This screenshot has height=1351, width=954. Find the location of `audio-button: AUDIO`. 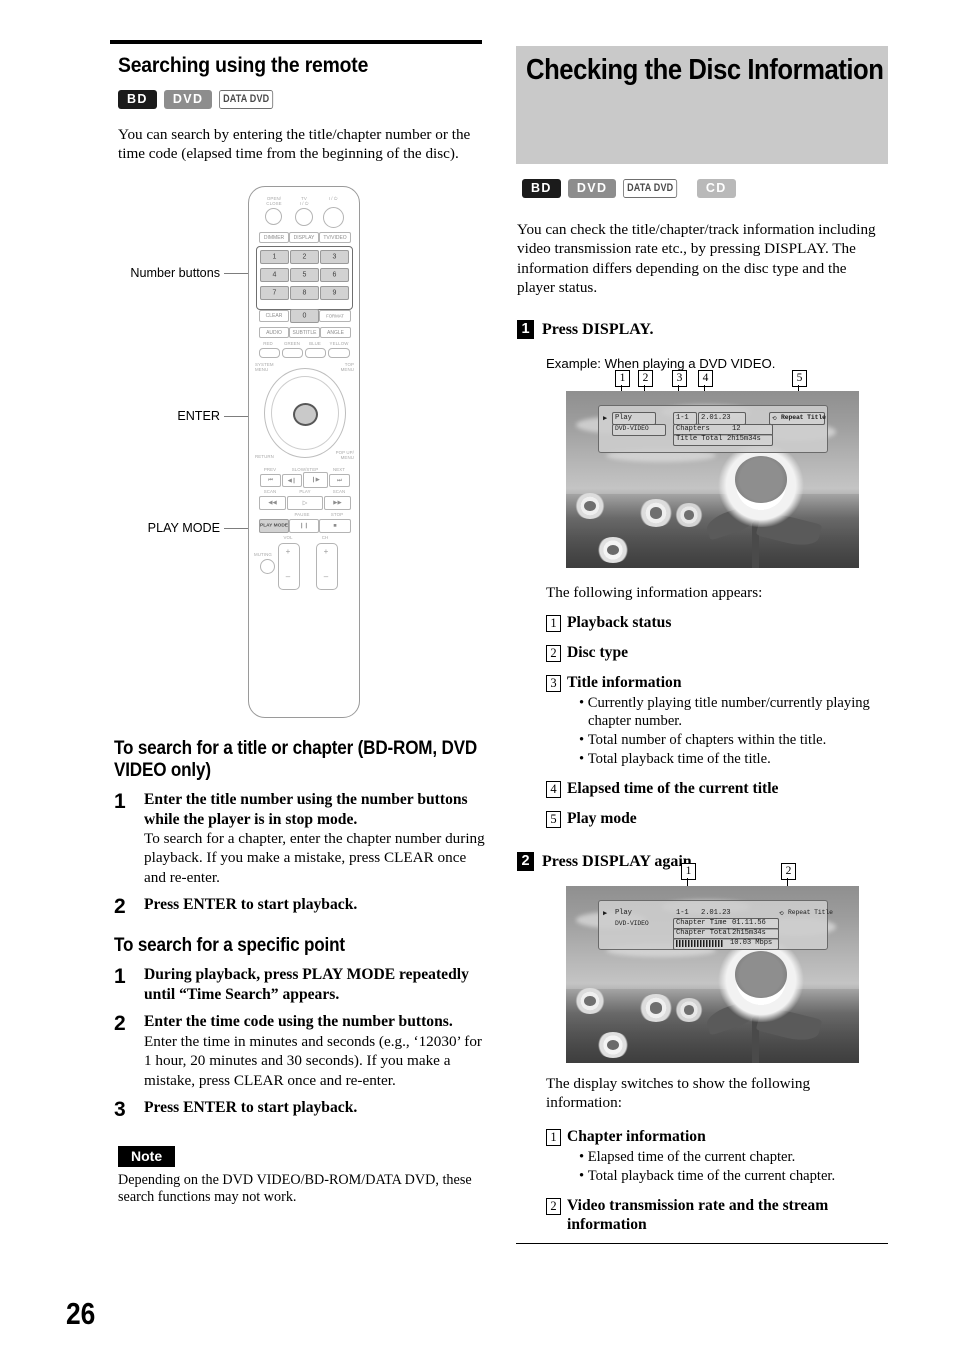

audio-button: AUDIO is located at coordinates (274, 332).